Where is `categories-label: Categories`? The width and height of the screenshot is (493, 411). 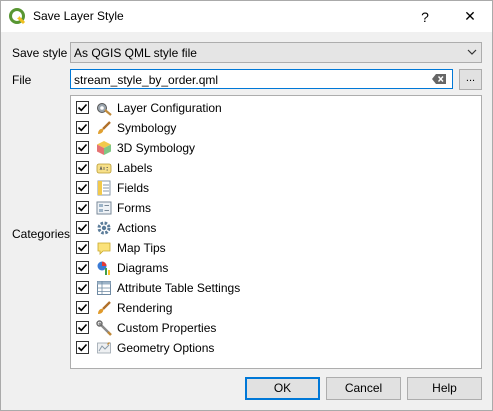 categories-label: Categories is located at coordinates (41, 234).